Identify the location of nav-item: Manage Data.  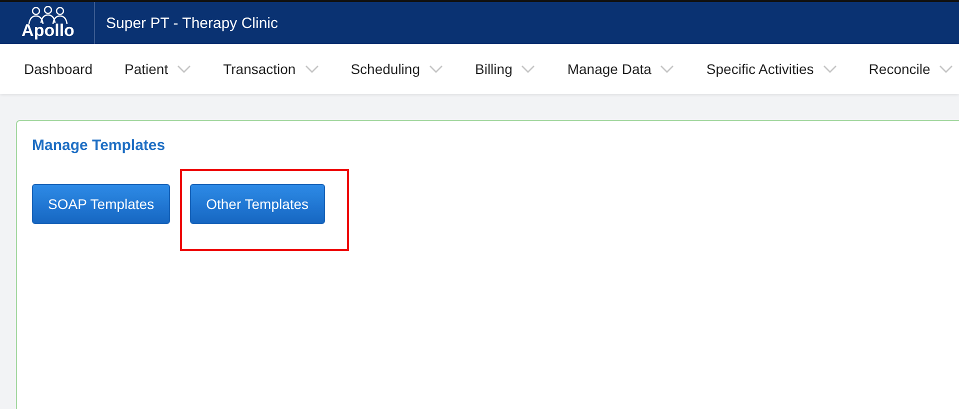
(620, 69).